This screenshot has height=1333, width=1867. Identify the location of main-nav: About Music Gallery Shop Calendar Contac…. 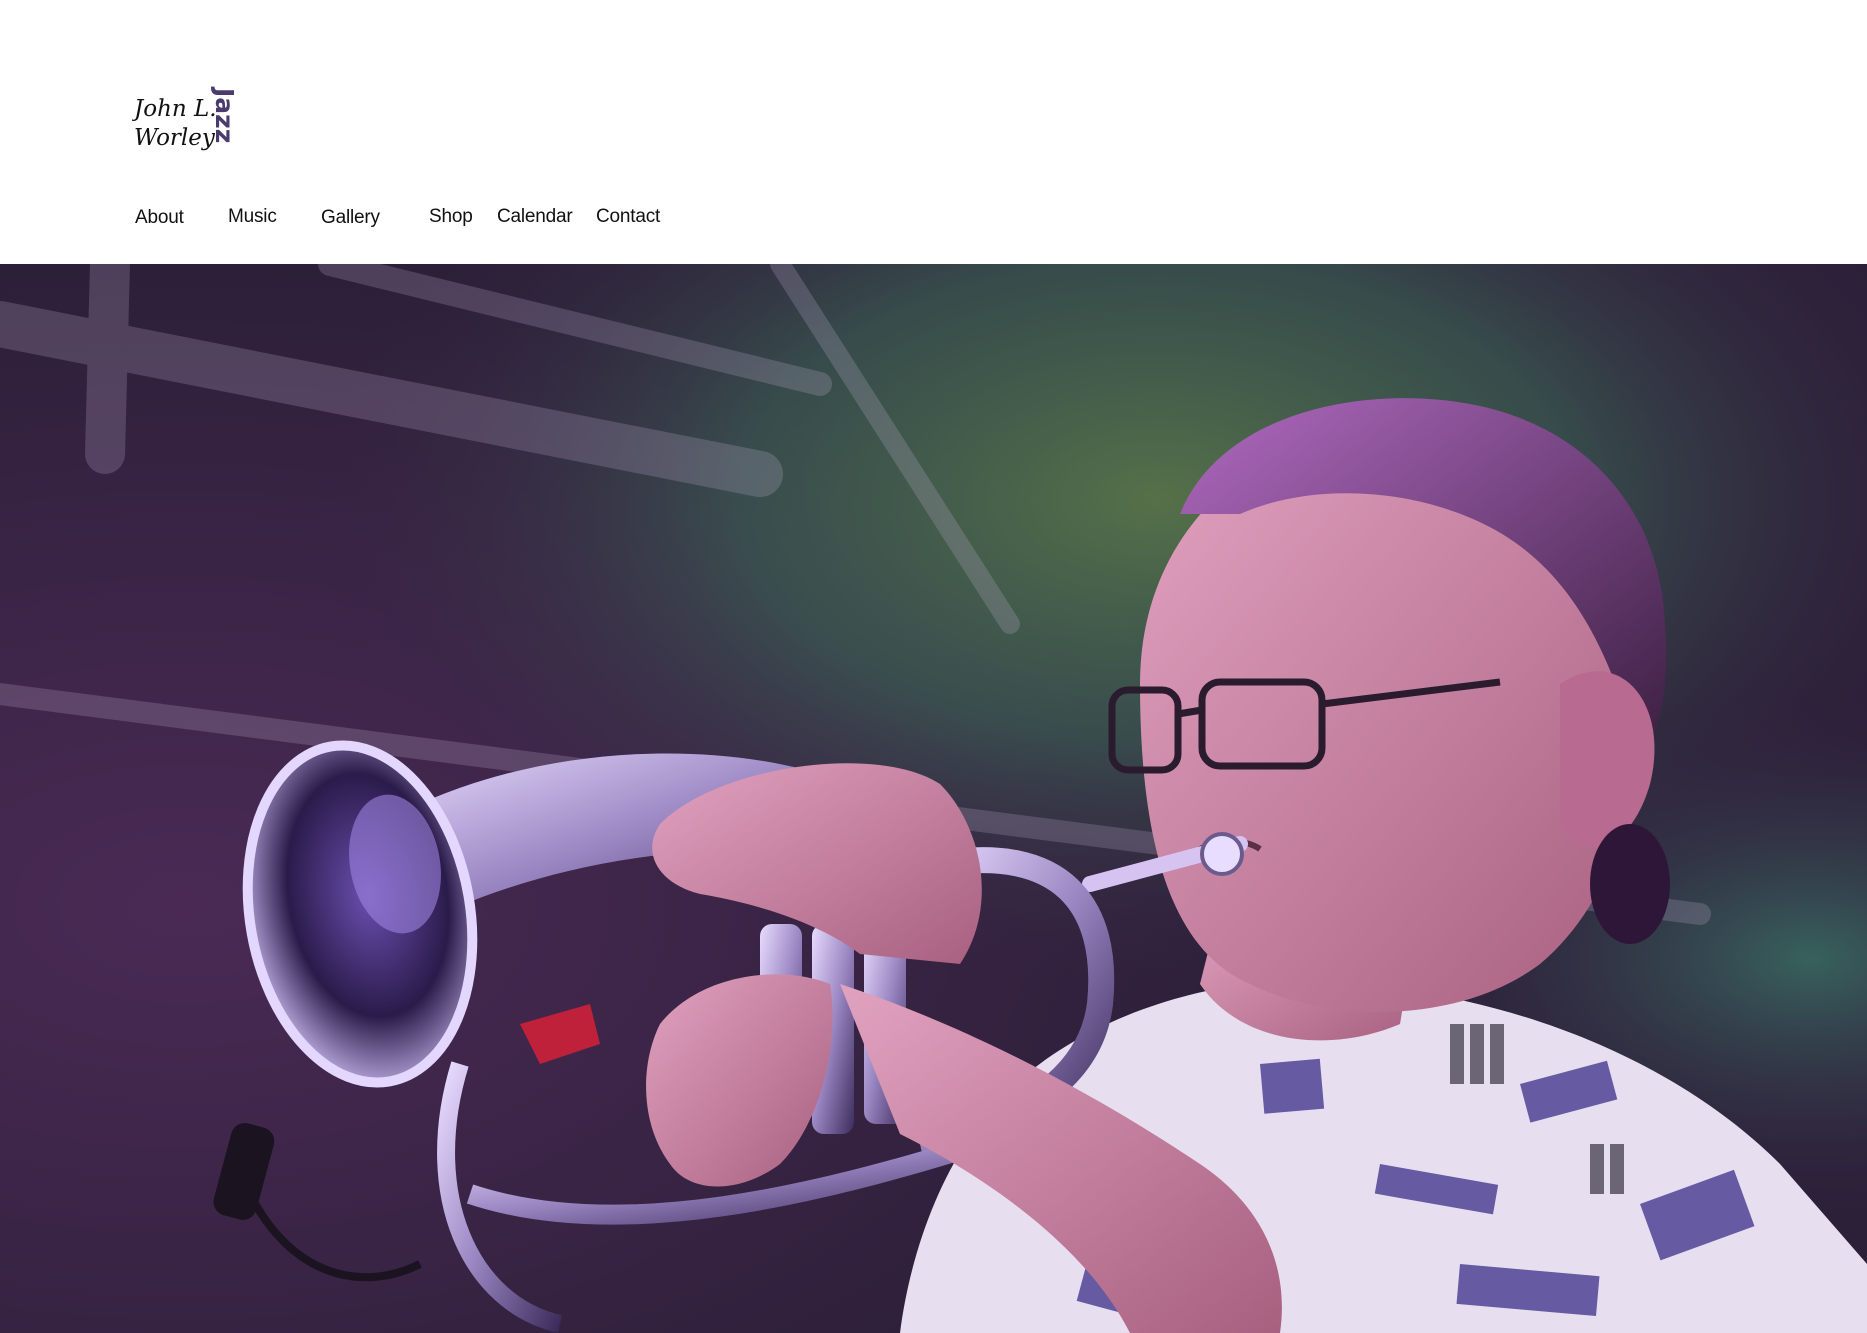
(400, 216).